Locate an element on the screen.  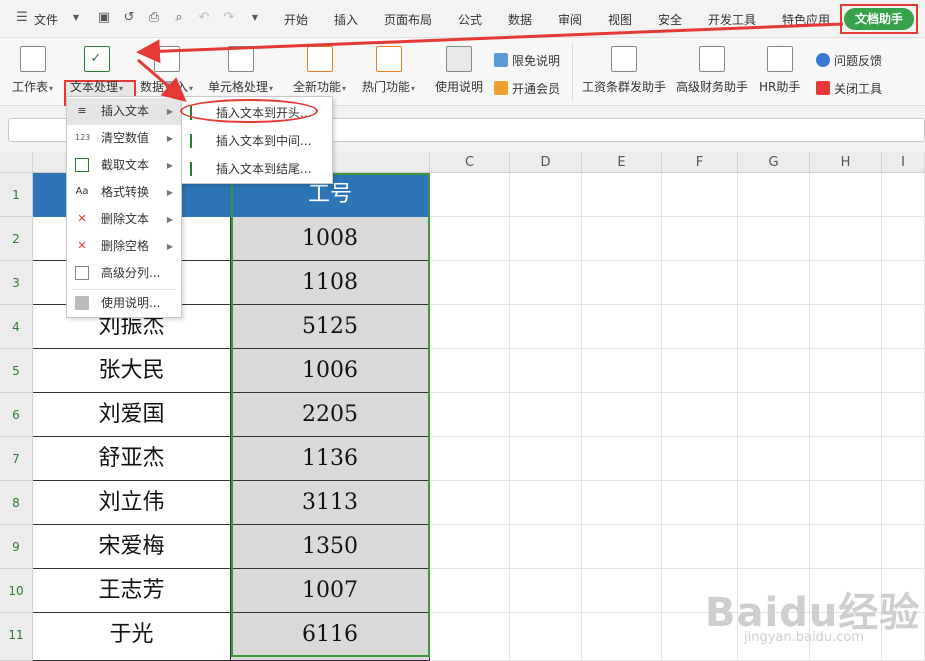
column-header-g: G is located at coordinates (774, 162).